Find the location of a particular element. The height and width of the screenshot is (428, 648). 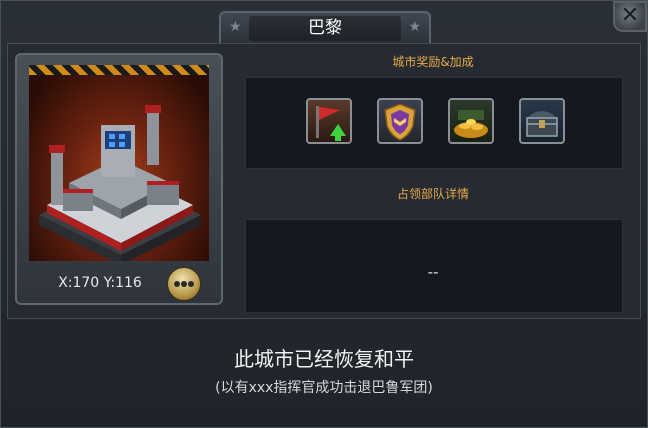

flag-upgrade-icon is located at coordinates (329, 121).